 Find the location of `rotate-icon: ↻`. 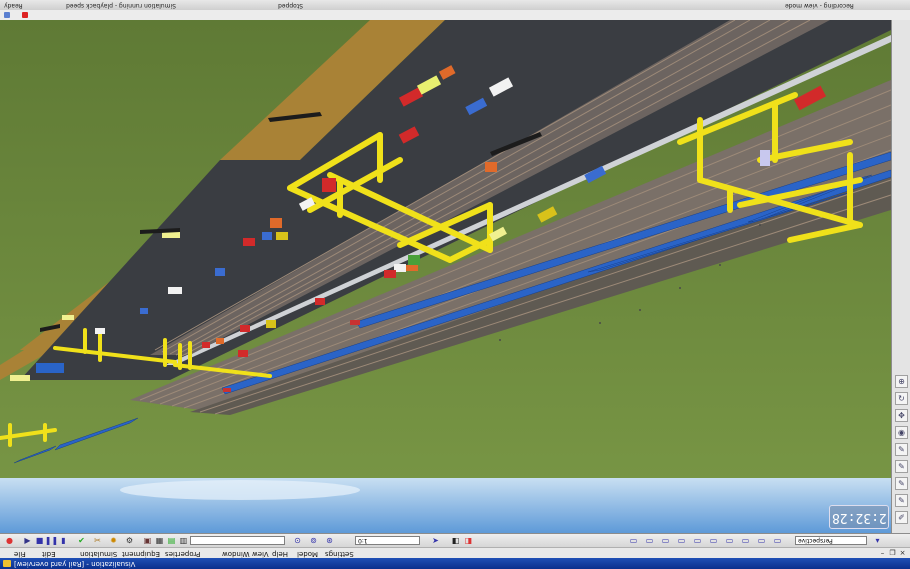

rotate-icon: ↻ is located at coordinates (901, 398).